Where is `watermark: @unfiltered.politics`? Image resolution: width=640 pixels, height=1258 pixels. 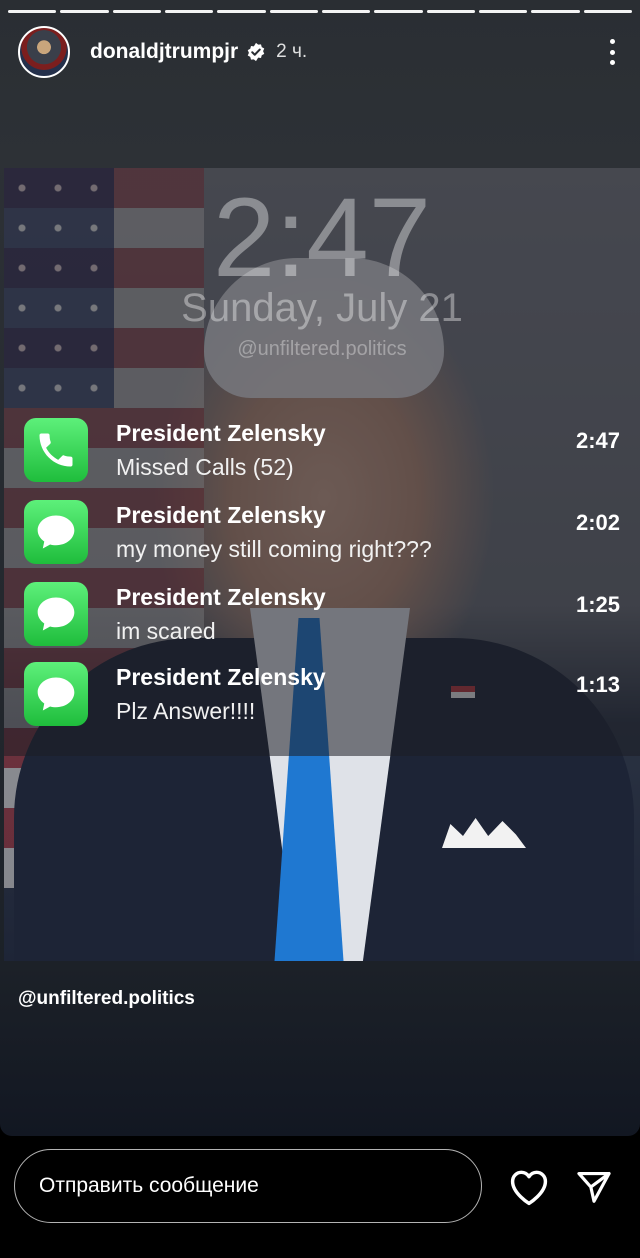
watermark: @unfiltered.politics is located at coordinates (322, 349).